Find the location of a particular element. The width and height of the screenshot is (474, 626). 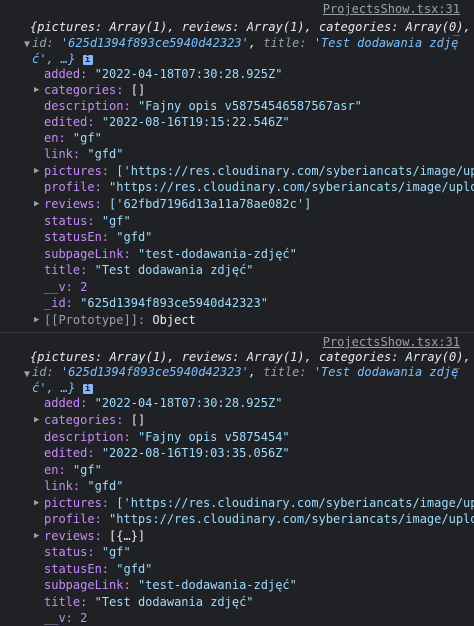

prop-edited: edited: "2022-08-16T19:03:35.056Z" is located at coordinates (167, 453).